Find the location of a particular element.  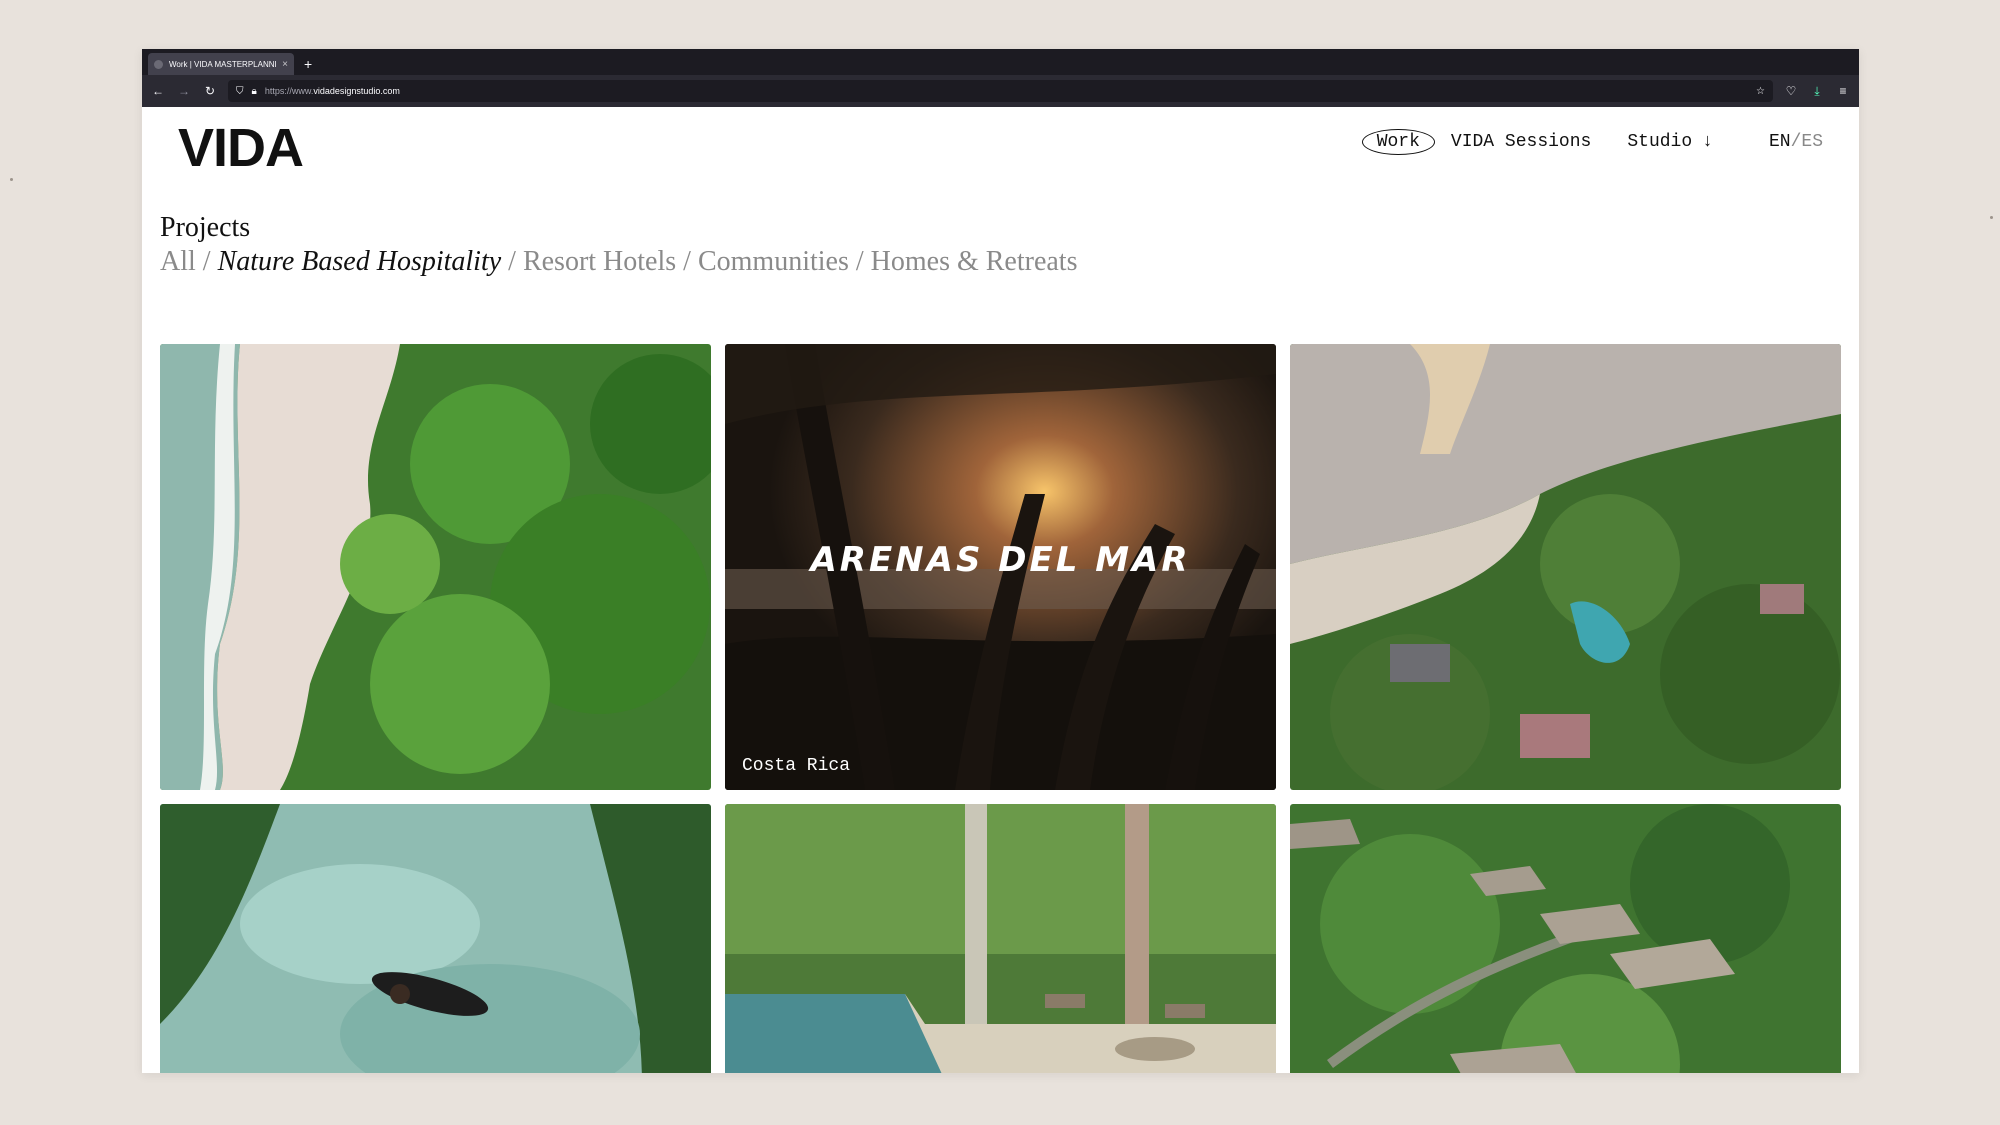

project-image-coastal-resort is located at coordinates (1565, 567).